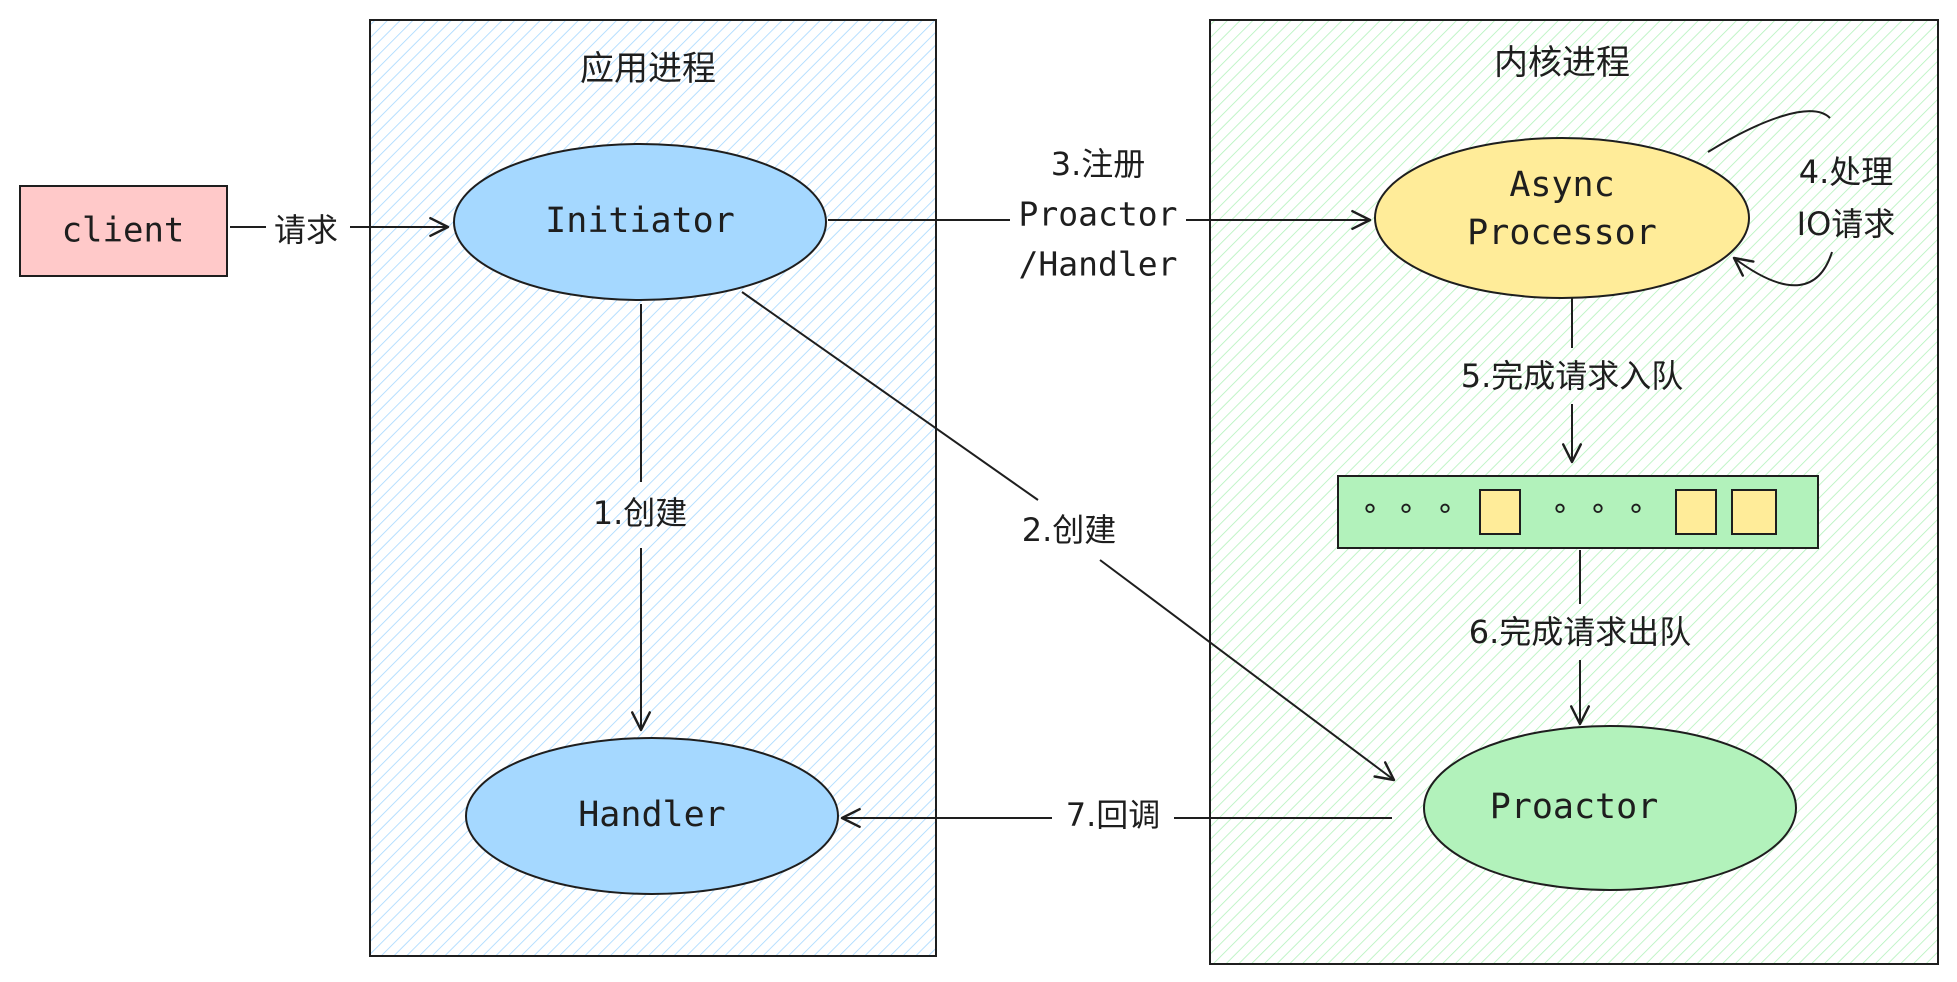 This screenshot has height=982, width=1957. I want to click on edge-label-dequeue: 6.完成请求出队, so click(1580, 632).